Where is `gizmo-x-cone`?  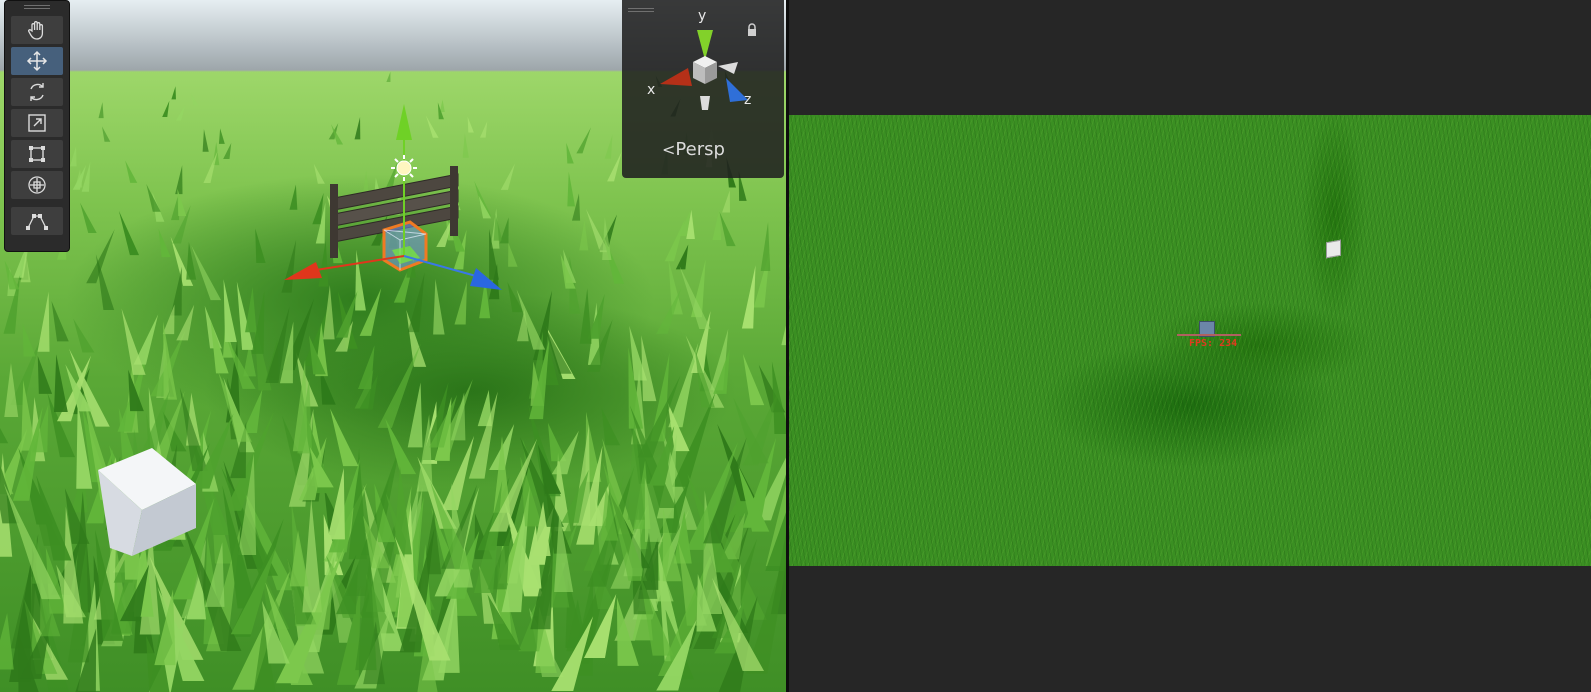
gizmo-x-cone is located at coordinates (676, 77).